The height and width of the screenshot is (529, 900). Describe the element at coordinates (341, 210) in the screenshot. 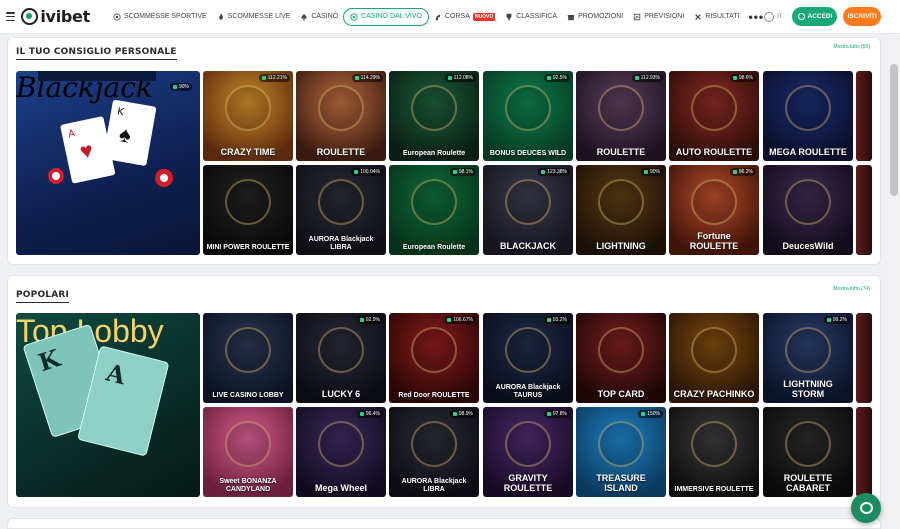

I see `game-tile: AURORA Blackjack LIBRA 100.04%` at that location.